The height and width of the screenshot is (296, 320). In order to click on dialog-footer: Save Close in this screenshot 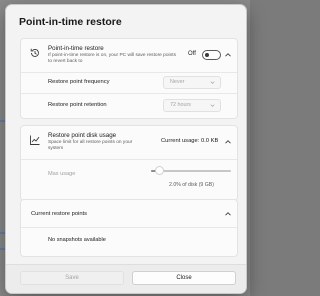, I will do `click(126, 278)`.